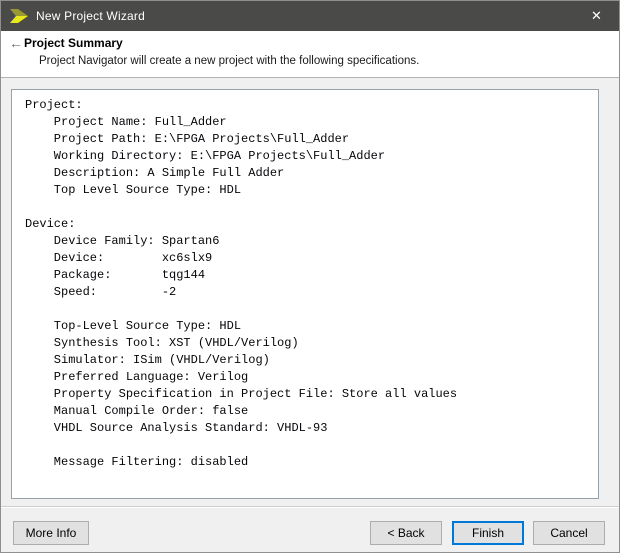  I want to click on close-icon: ✕, so click(596, 16).